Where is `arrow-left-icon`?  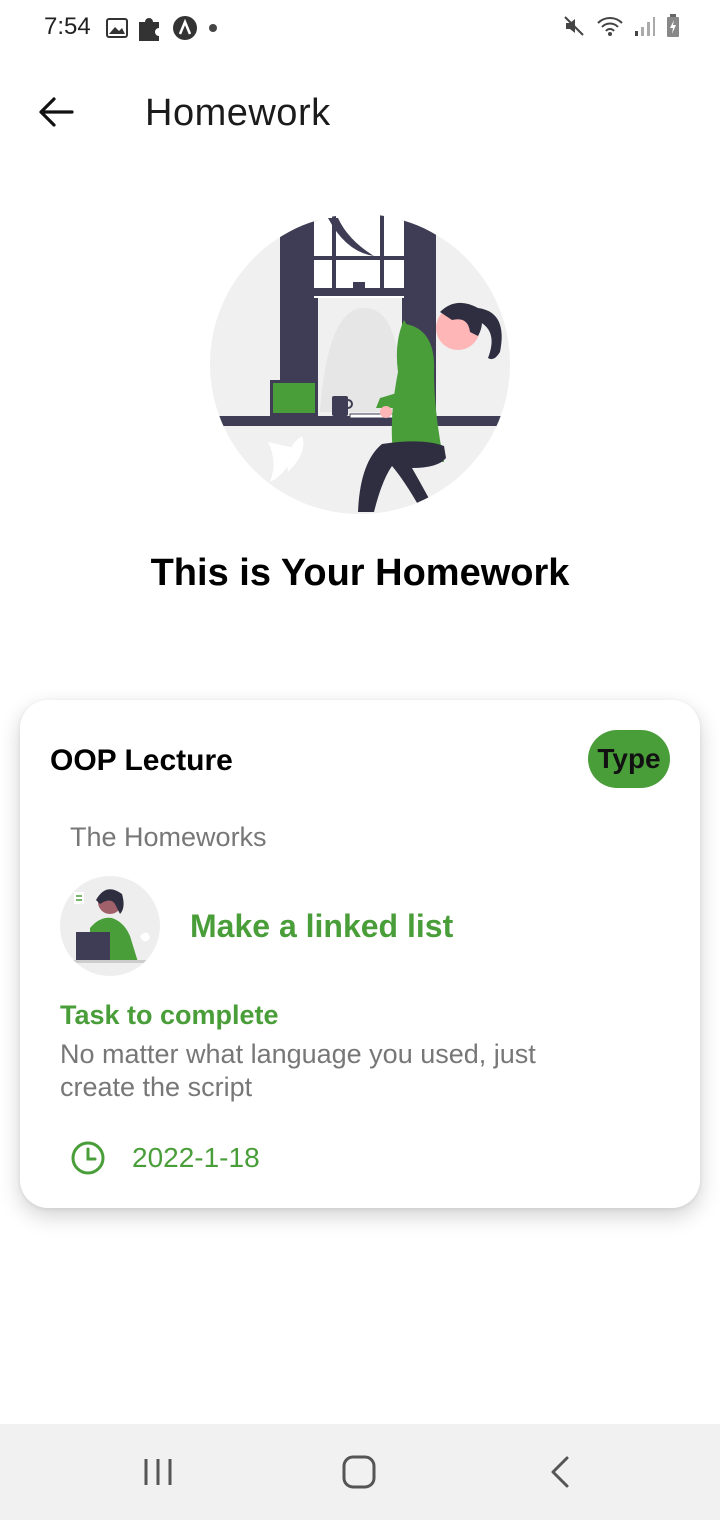
arrow-left-icon is located at coordinates (56, 112).